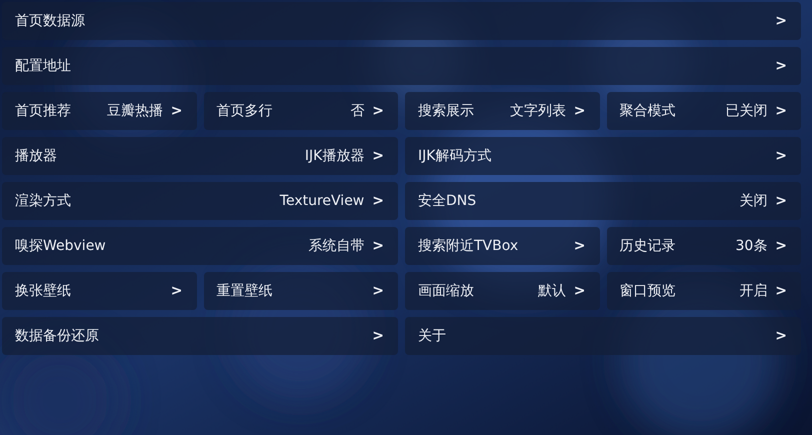  Describe the element at coordinates (36, 156) in the screenshot. I see `setting-label: 播放器` at that location.